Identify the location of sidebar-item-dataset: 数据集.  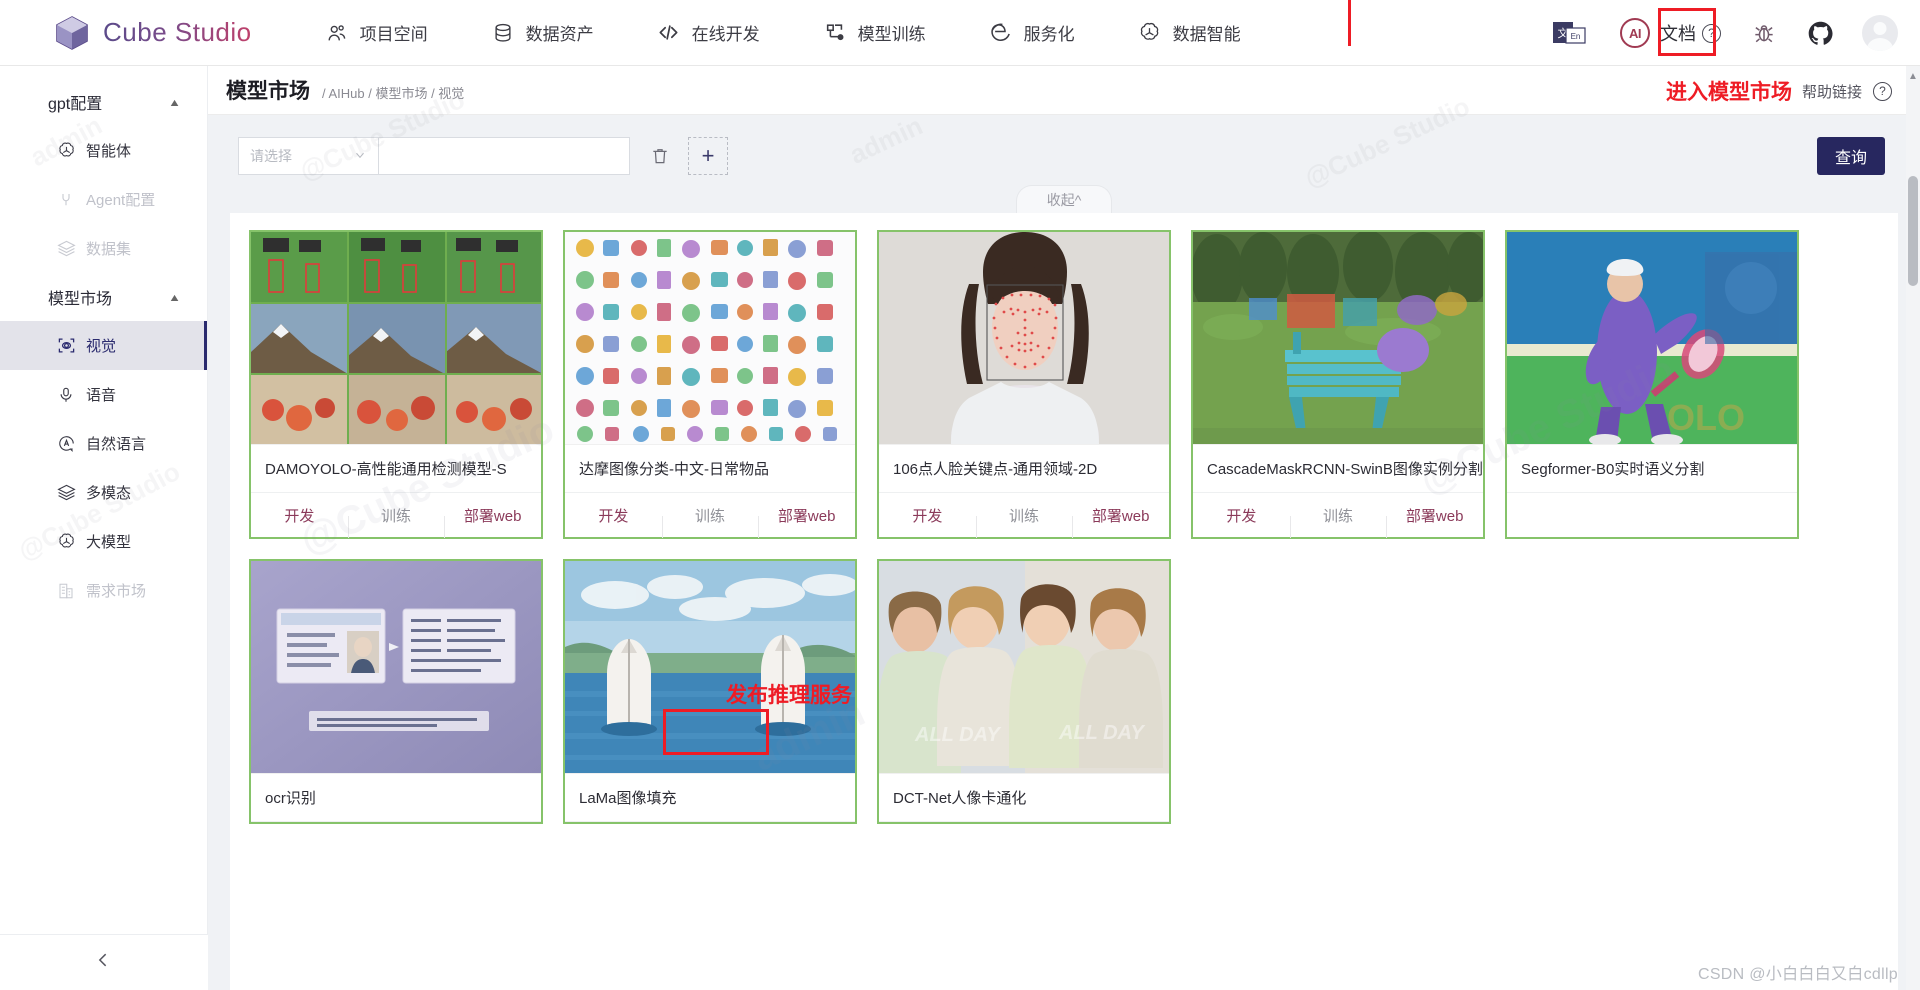
(103, 248).